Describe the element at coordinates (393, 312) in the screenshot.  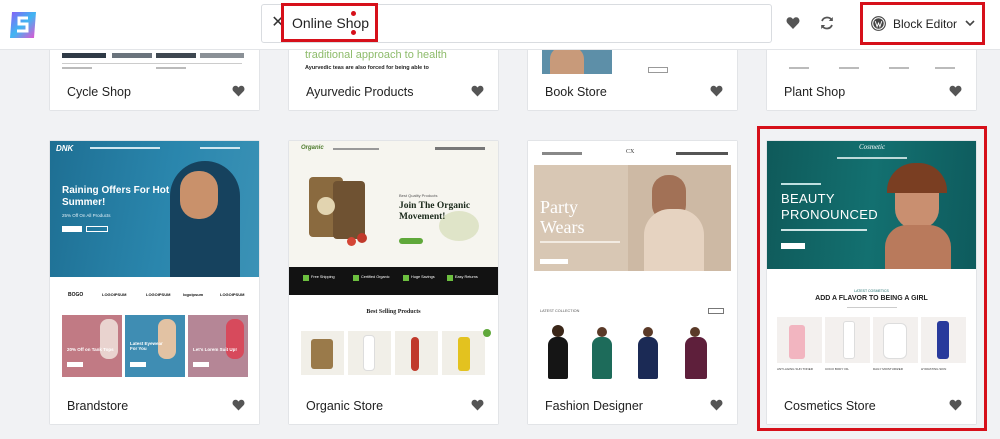
I see `preview-section-title: Best Selling Products` at that location.